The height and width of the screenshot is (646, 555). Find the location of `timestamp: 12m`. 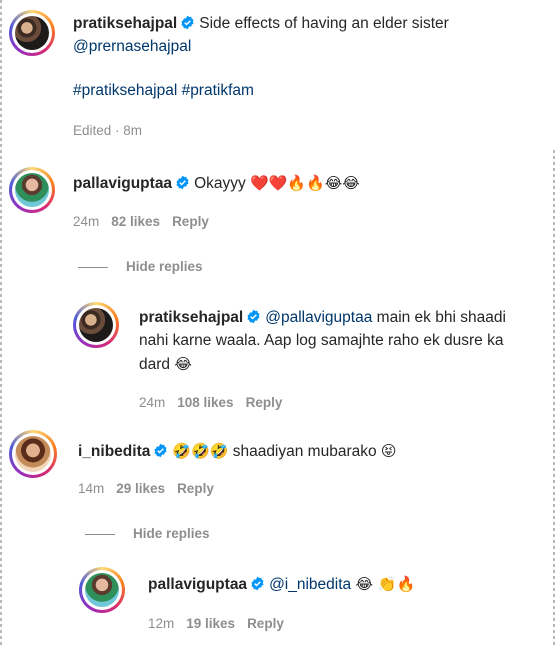

timestamp: 12m is located at coordinates (161, 623).